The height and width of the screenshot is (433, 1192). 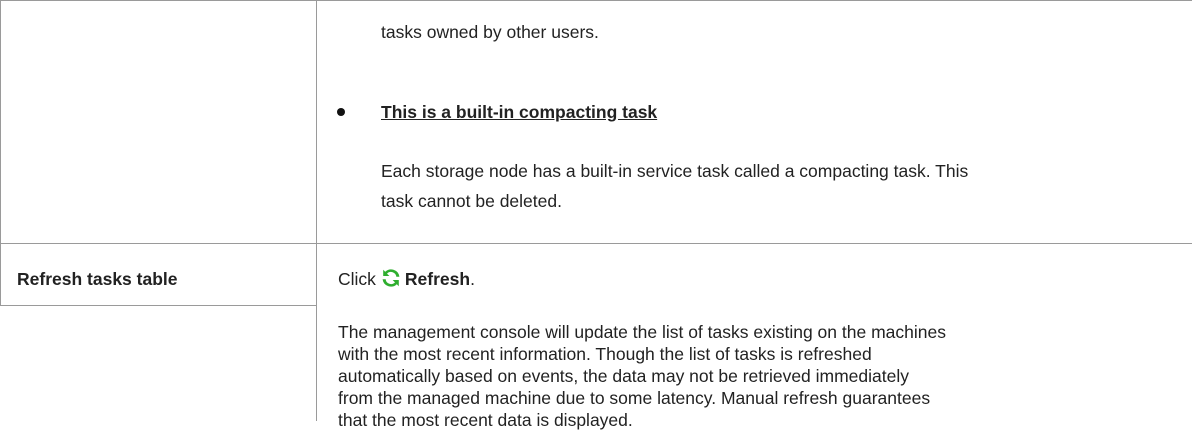 What do you see at coordinates (437, 279) in the screenshot?
I see `refresh-label: Refresh` at bounding box center [437, 279].